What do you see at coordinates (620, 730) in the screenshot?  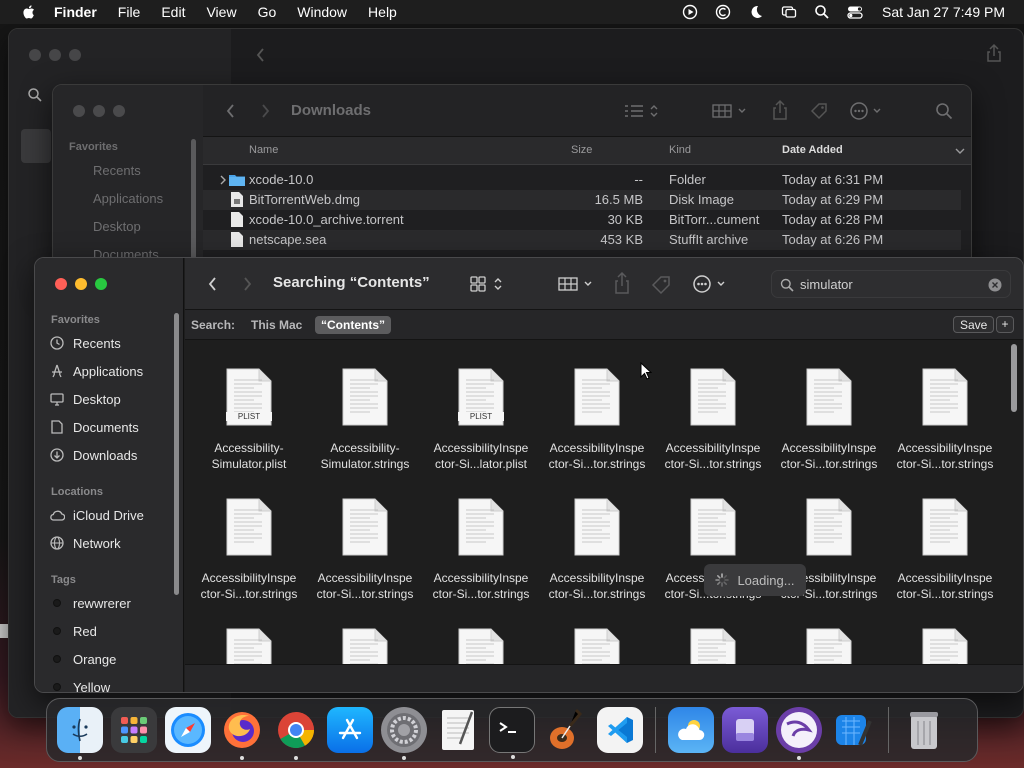 I see `vscode-icon` at bounding box center [620, 730].